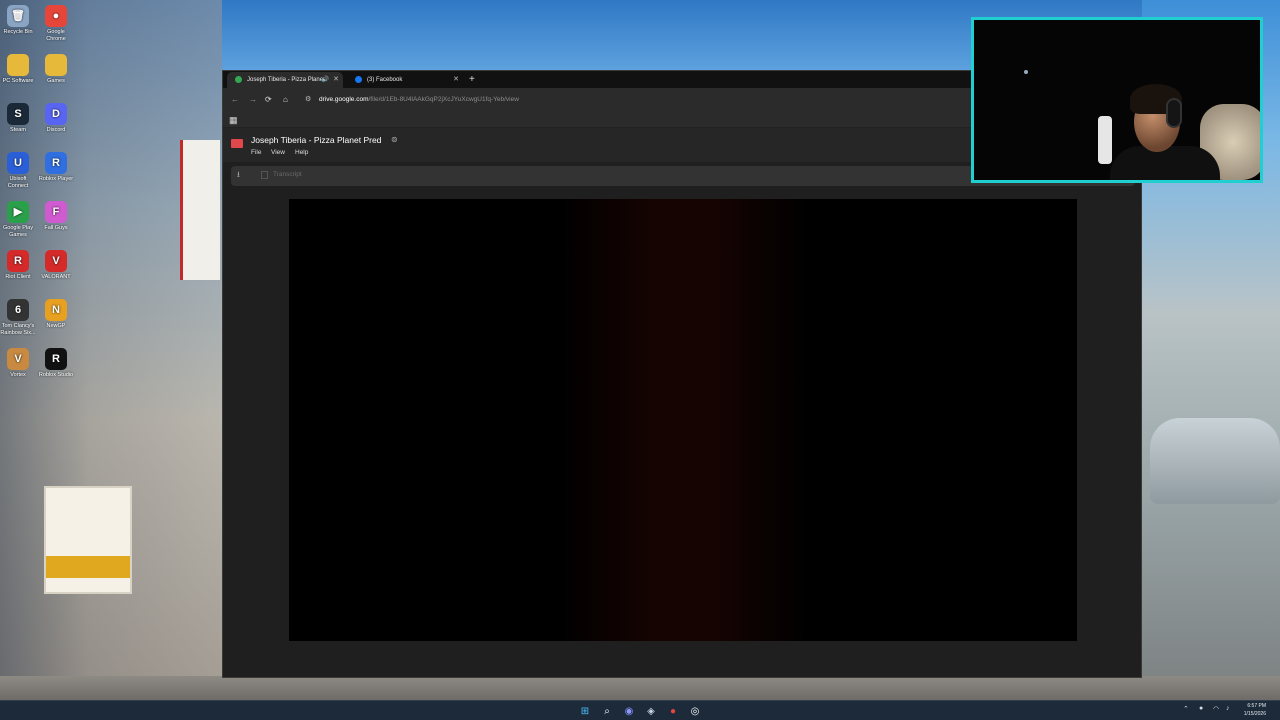  I want to click on desktop-icon-label: Google Chrome, so click(56, 35).